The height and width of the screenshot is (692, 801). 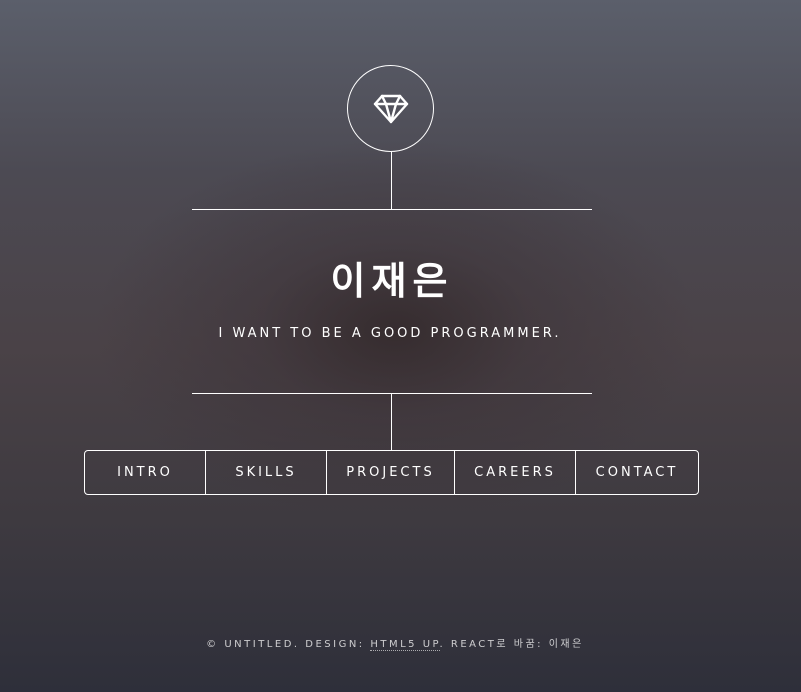 What do you see at coordinates (511, 644) in the screenshot?
I see `footer-remake-credit: . REACT로 바꿈: 이재은` at bounding box center [511, 644].